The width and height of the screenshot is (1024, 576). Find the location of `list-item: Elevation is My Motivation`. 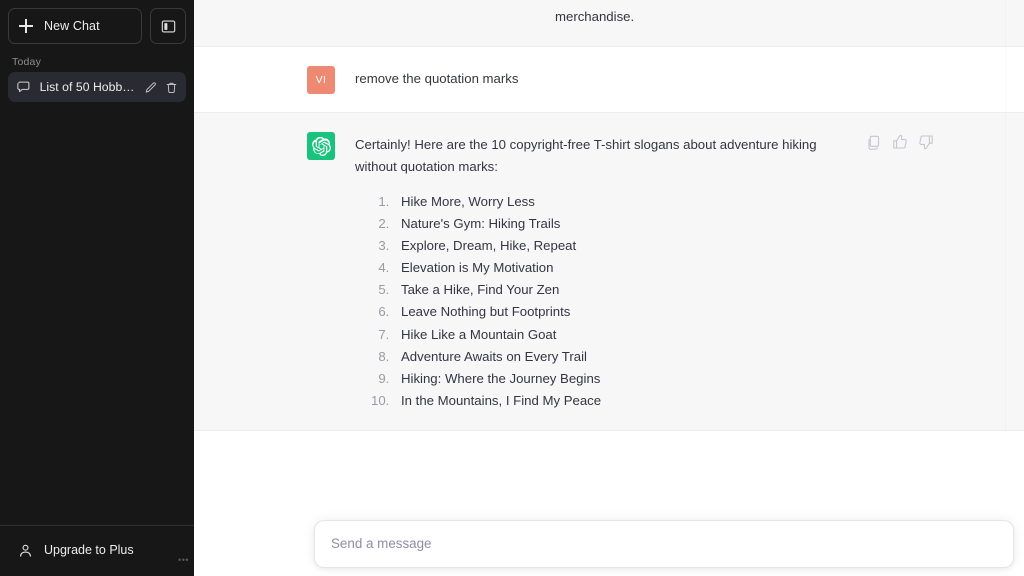

list-item: Elevation is My Motivation is located at coordinates (708, 268).